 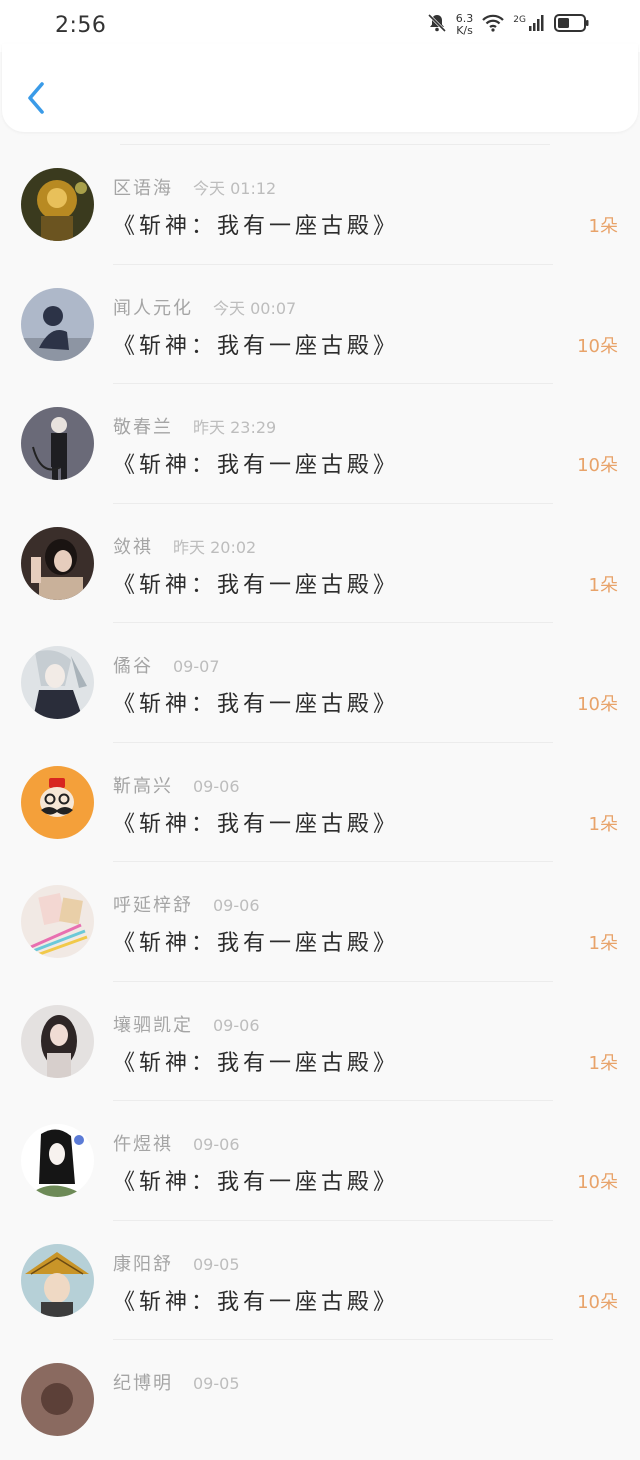 What do you see at coordinates (81, 25) in the screenshot?
I see `status-time: 2:56` at bounding box center [81, 25].